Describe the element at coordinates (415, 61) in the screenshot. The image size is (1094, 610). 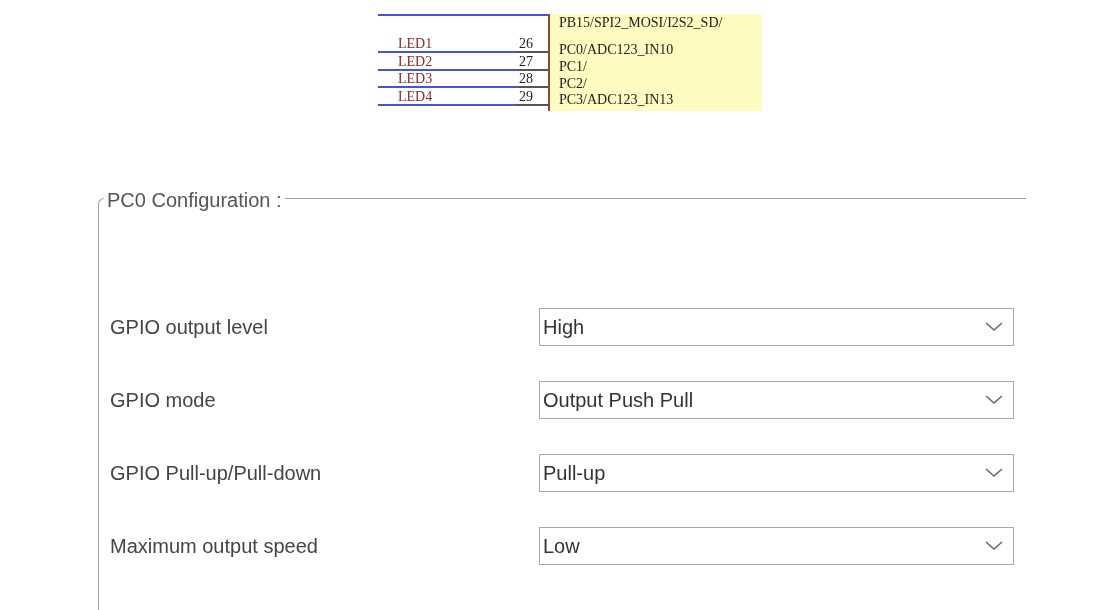
I see `net-label: LED2` at that location.